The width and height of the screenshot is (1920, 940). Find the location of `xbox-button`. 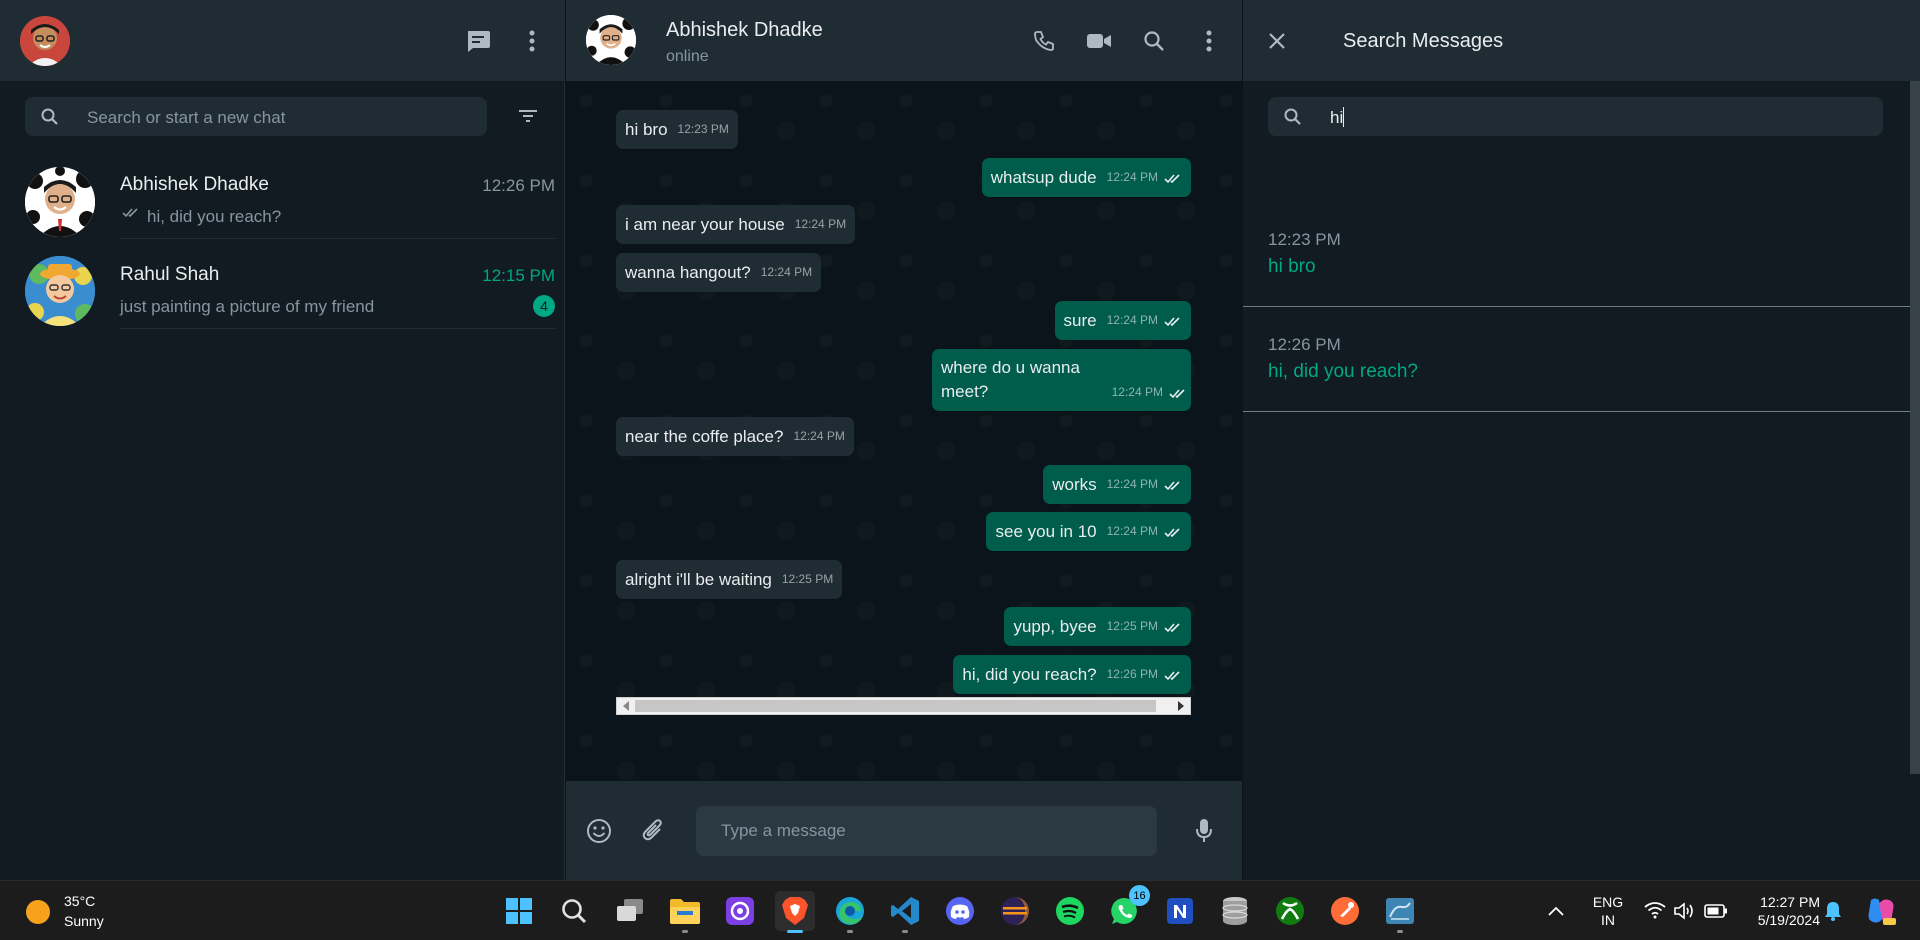

xbox-button is located at coordinates (1290, 911).